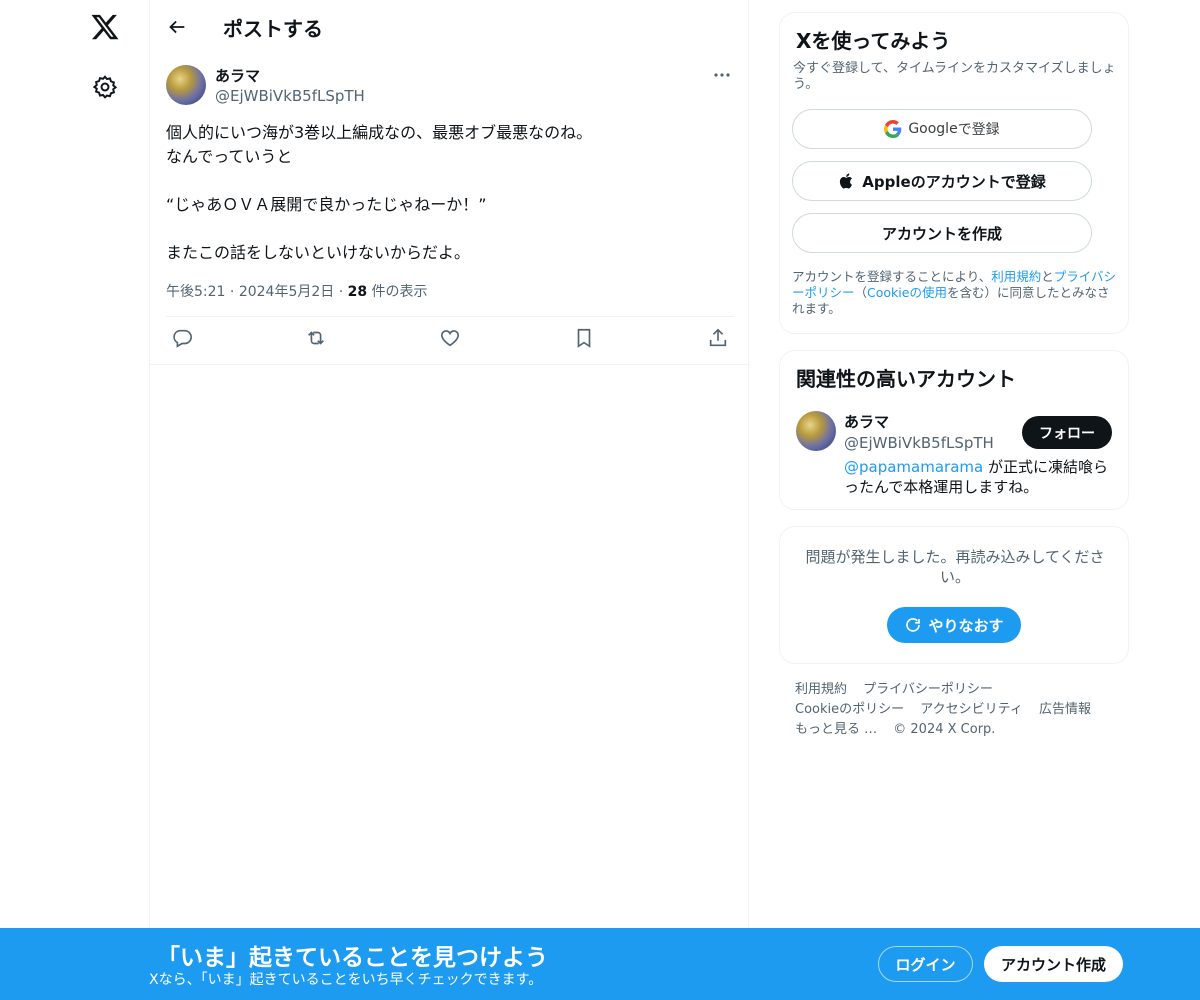  I want to click on footer-link-ads: 広告情報, so click(1065, 709).